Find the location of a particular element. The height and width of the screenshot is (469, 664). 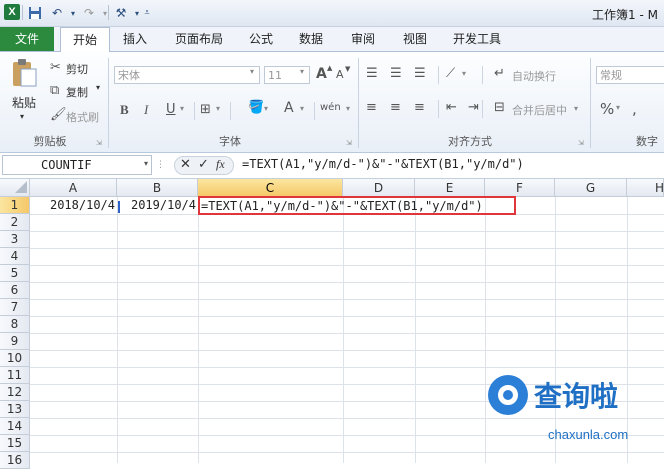

phonetic-guide-icon: wén is located at coordinates (330, 107).